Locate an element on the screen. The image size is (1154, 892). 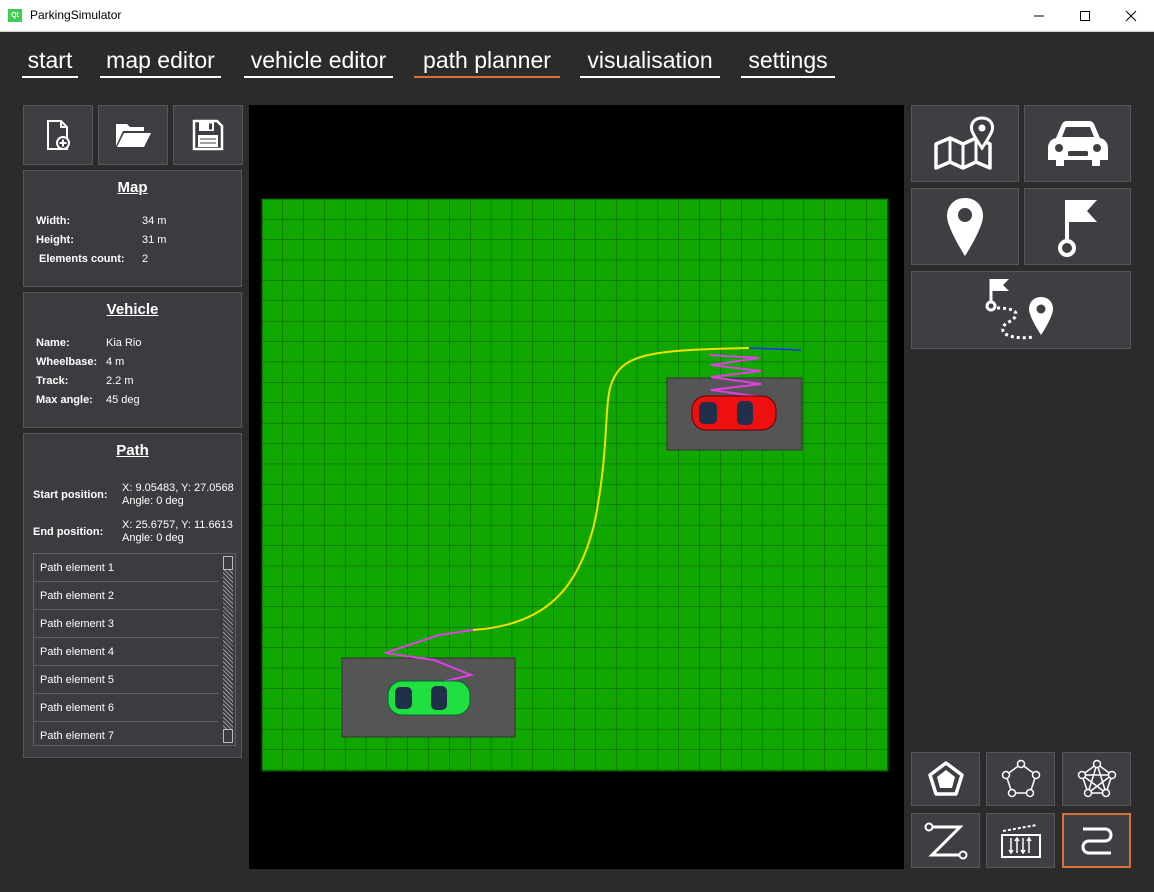
map-height-label: Height: is located at coordinates (55, 240).